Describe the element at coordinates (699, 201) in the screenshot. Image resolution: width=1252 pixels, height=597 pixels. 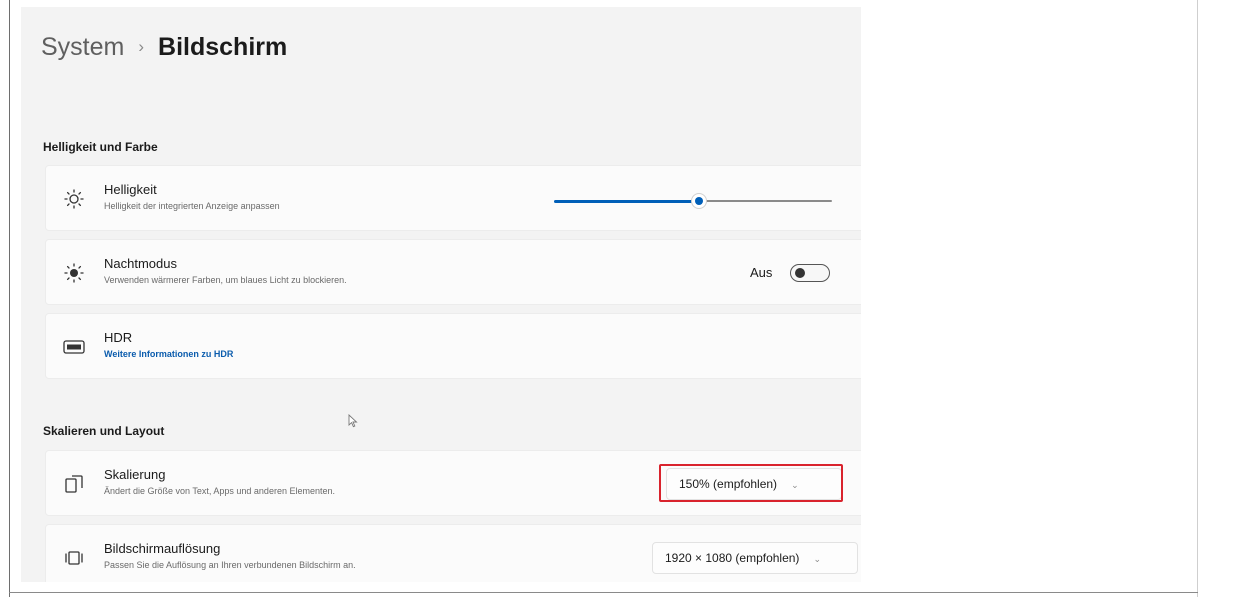
I see `brightness-slider-thumb` at that location.